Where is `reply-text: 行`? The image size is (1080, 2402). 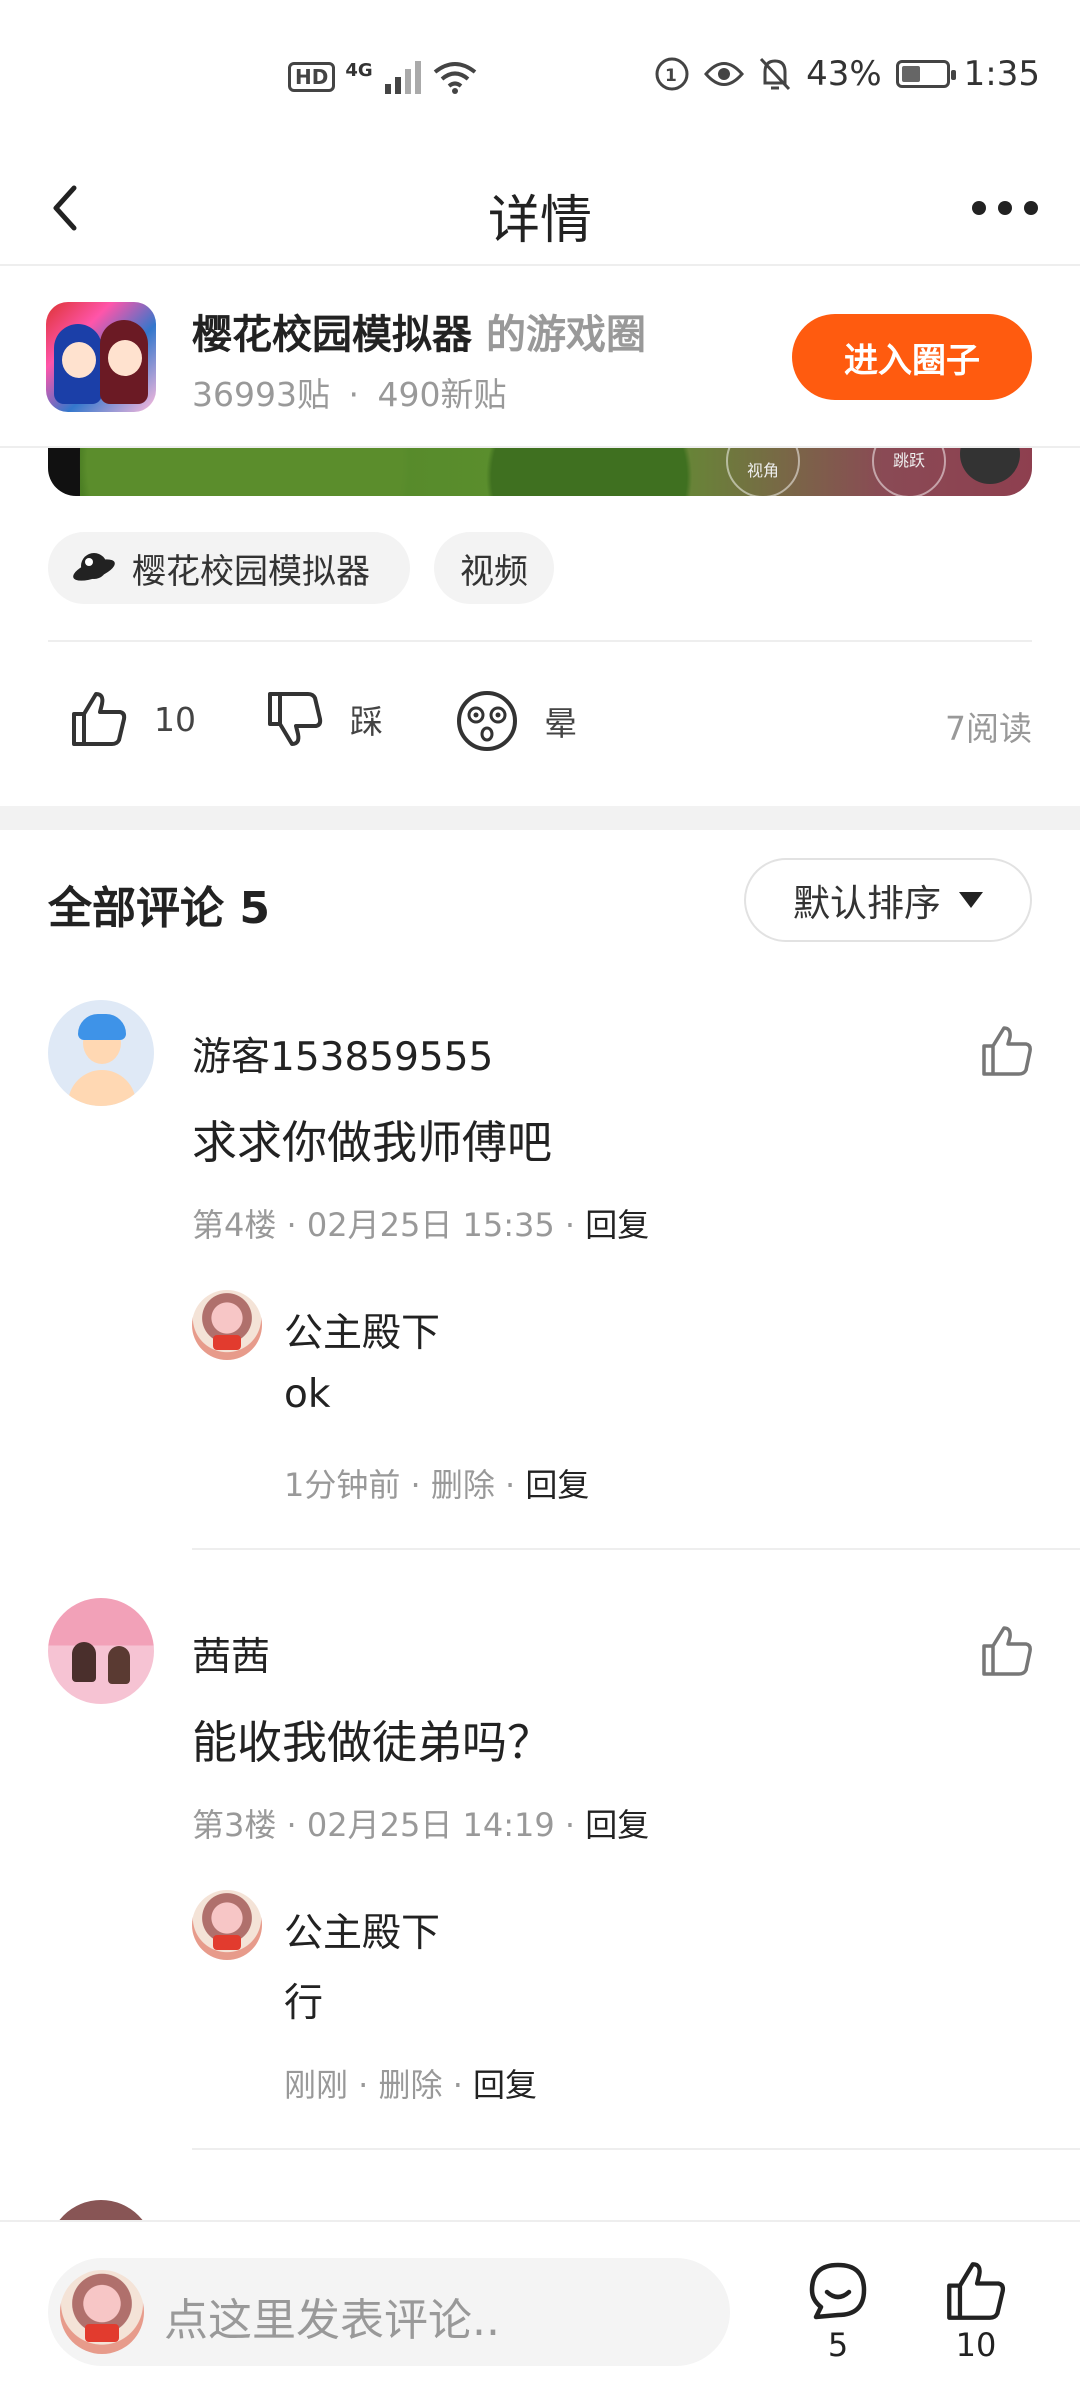 reply-text: 行 is located at coordinates (304, 2003).